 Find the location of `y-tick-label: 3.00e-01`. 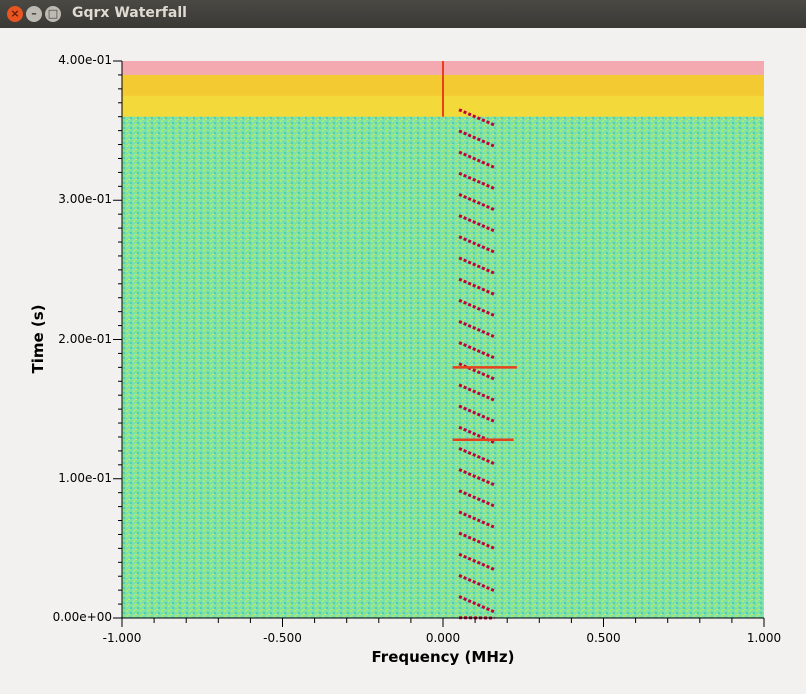

y-tick-label: 3.00e-01 is located at coordinates (85, 199).